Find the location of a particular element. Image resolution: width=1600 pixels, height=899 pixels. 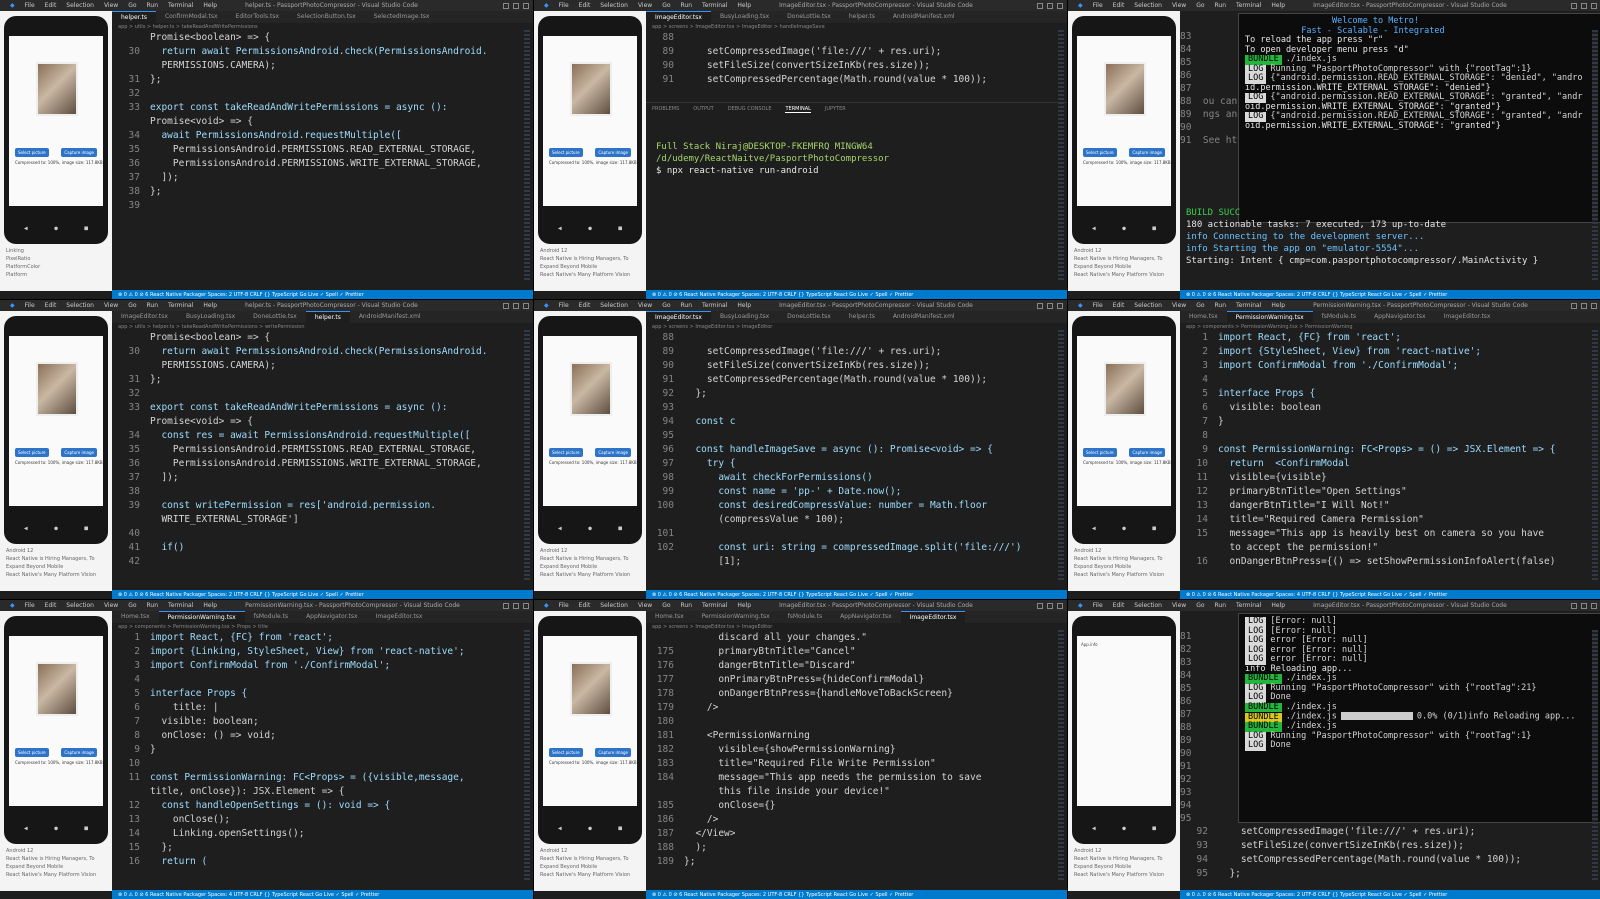

editor-tab: PermissionWarning.tsx is located at coordinates (201, 617).